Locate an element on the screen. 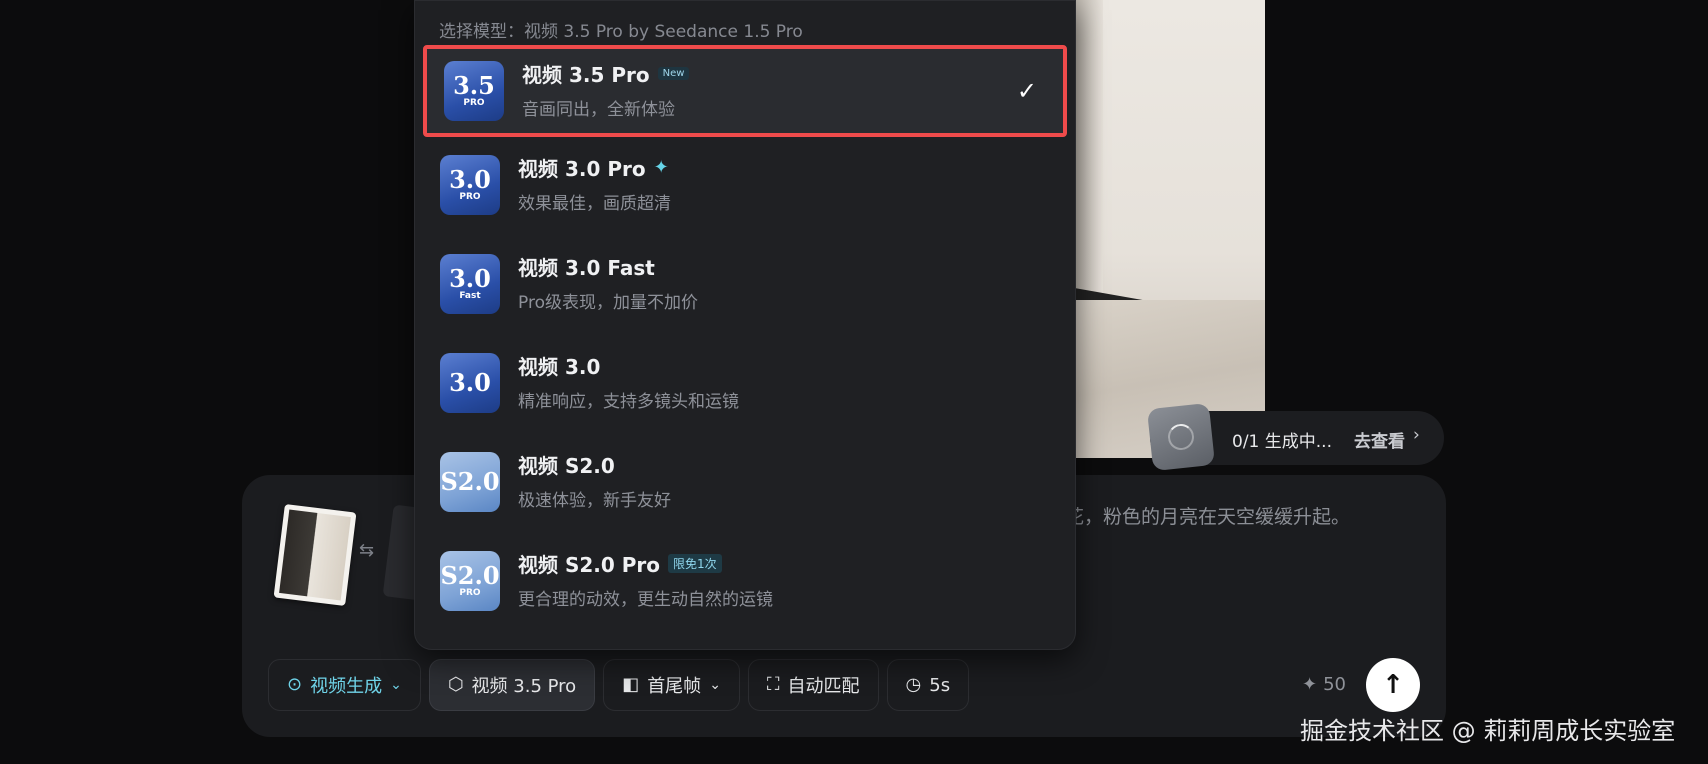 The image size is (1708, 764). model-badge: 限免1次 is located at coordinates (695, 563).